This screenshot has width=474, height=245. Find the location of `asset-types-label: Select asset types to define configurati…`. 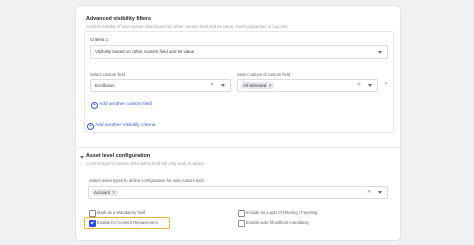

asset-types-label: Select asset types to define configurati… is located at coordinates (146, 180).